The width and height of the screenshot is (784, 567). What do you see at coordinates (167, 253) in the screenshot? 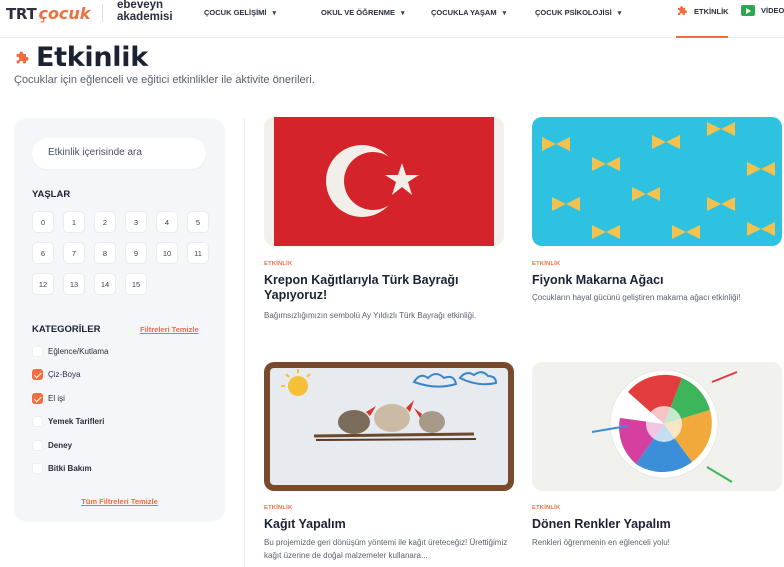
I see `age-button: 10` at bounding box center [167, 253].